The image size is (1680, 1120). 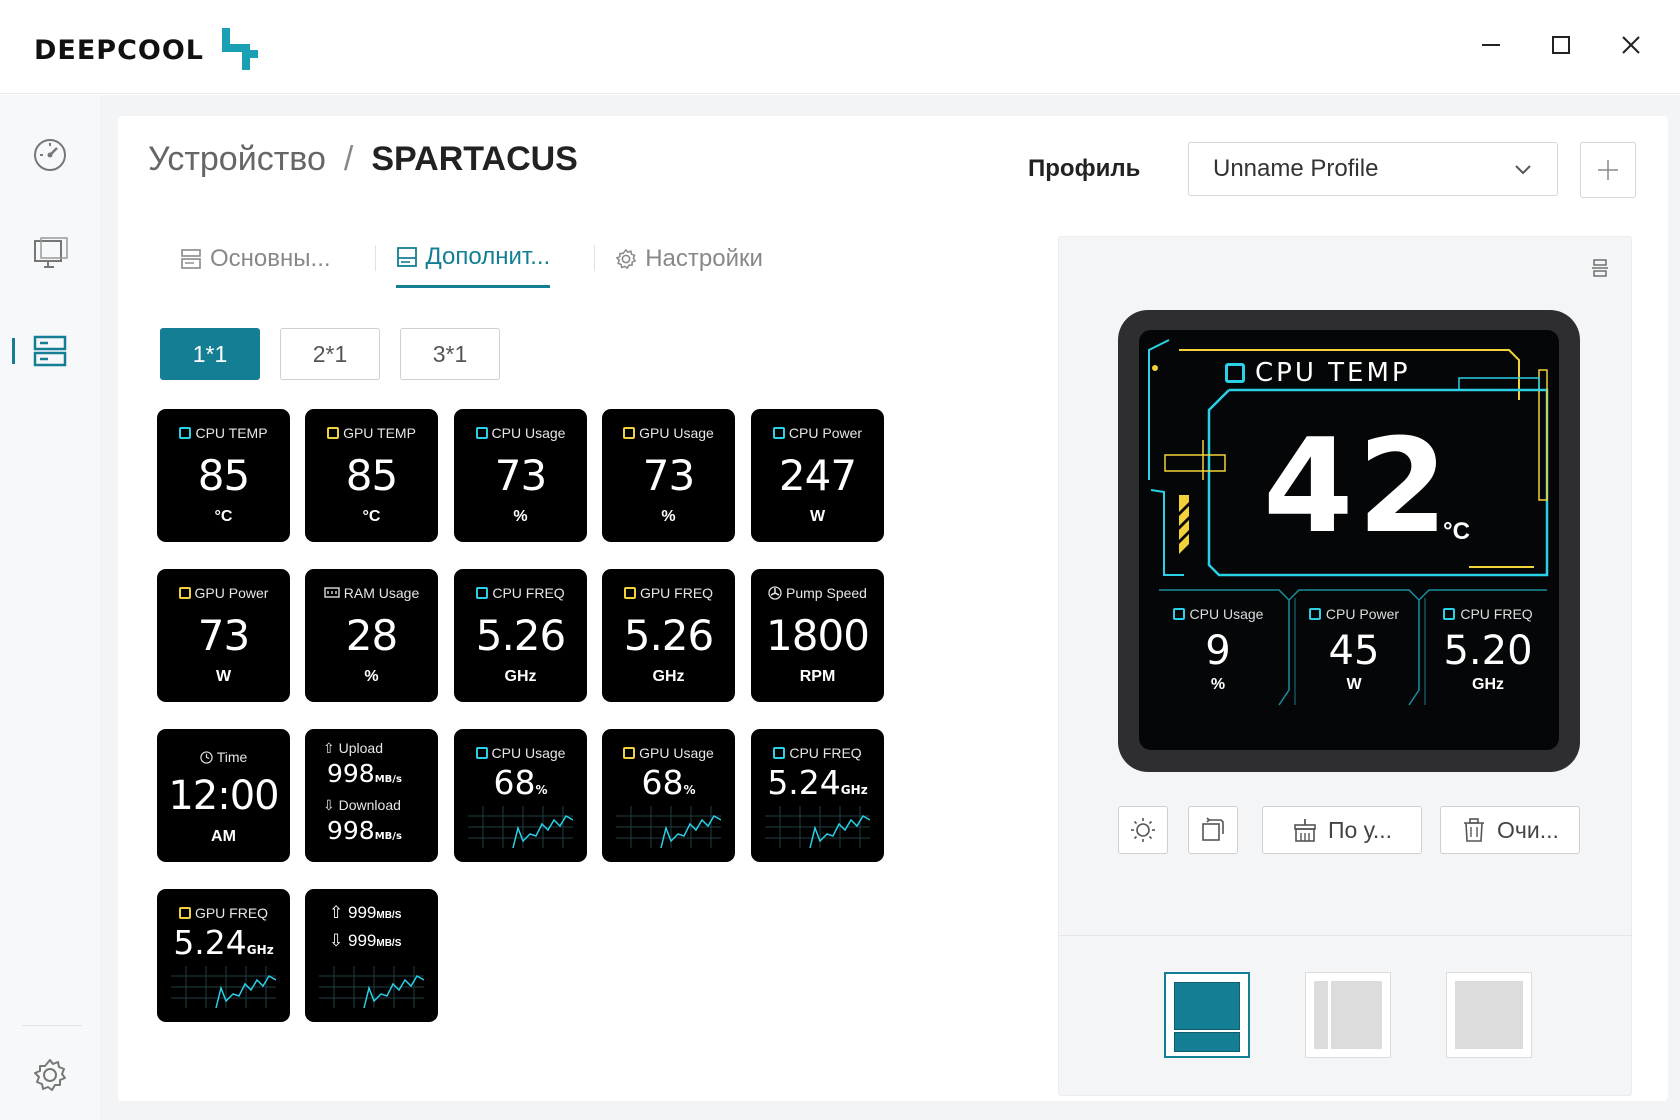 What do you see at coordinates (1373, 169) in the screenshot?
I see `profile-select: Unname Profile` at bounding box center [1373, 169].